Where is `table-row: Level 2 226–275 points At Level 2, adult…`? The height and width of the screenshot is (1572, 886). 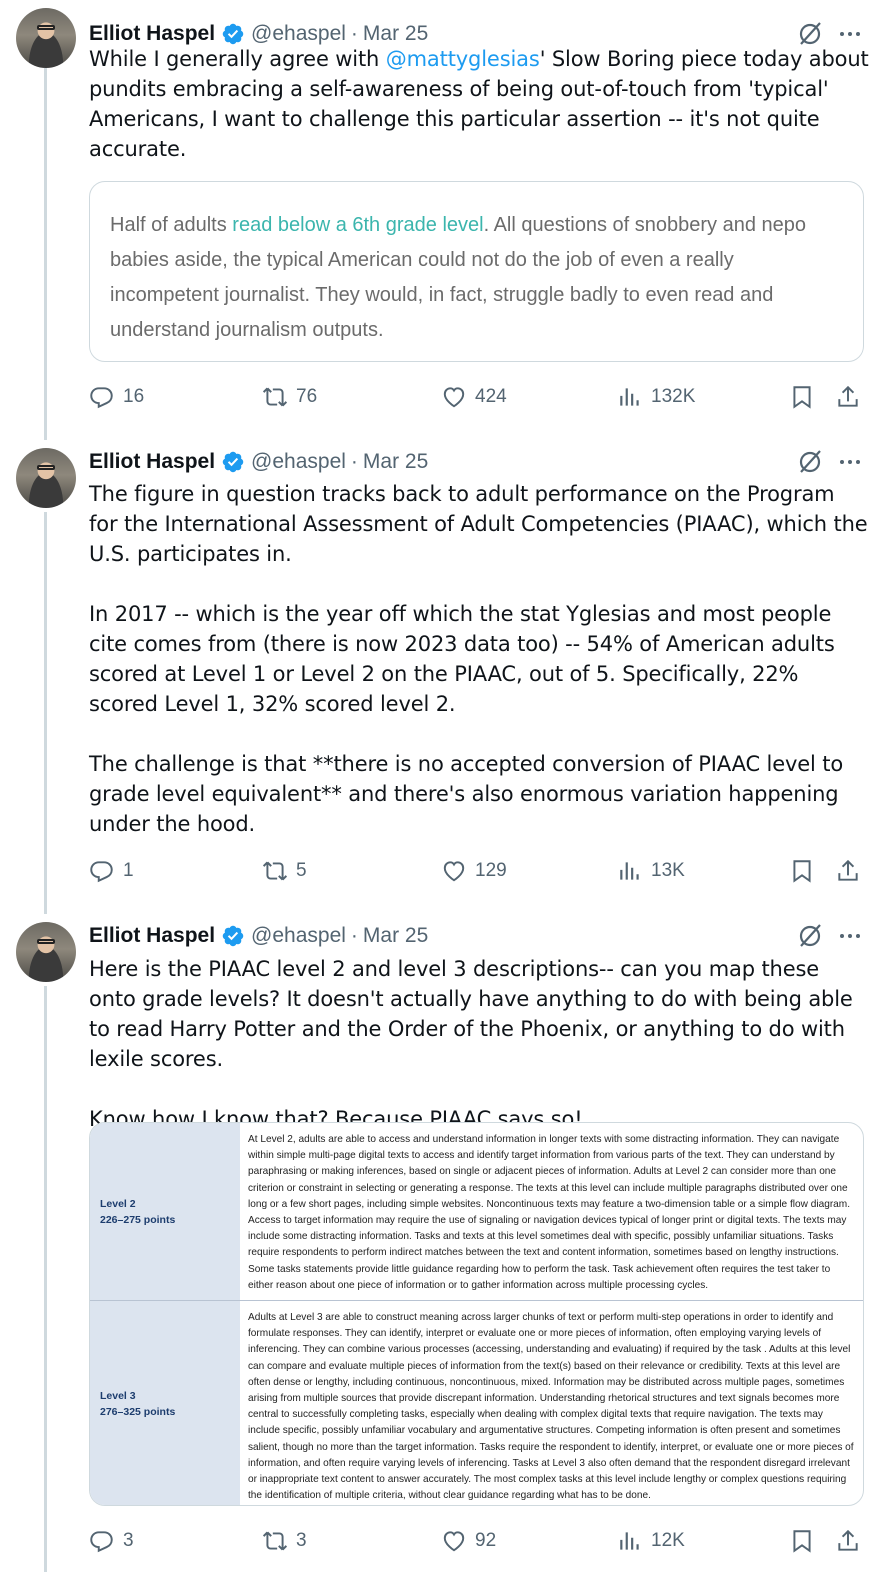
table-row: Level 2 226–275 points At Level 2, adult… is located at coordinates (476, 1212).